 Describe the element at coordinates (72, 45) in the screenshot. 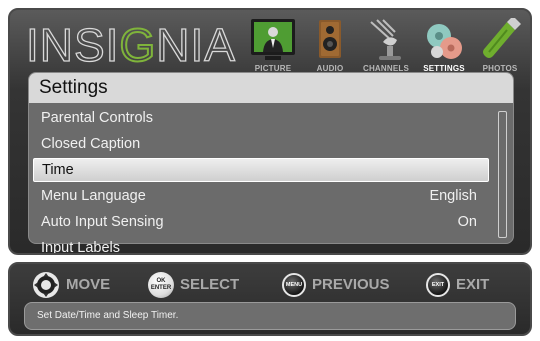

I see `logo-text-part-1: INSI` at that location.